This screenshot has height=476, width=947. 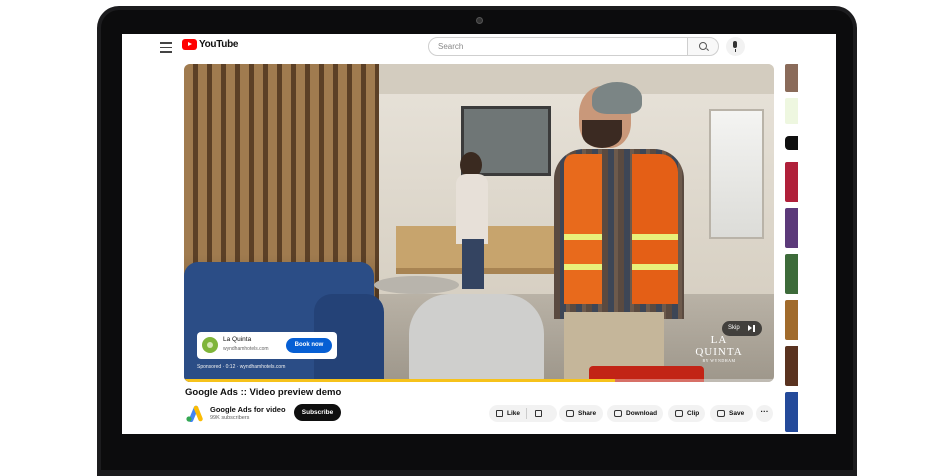 I want to click on subscriber-count: 99K subscribers, so click(x=230, y=418).